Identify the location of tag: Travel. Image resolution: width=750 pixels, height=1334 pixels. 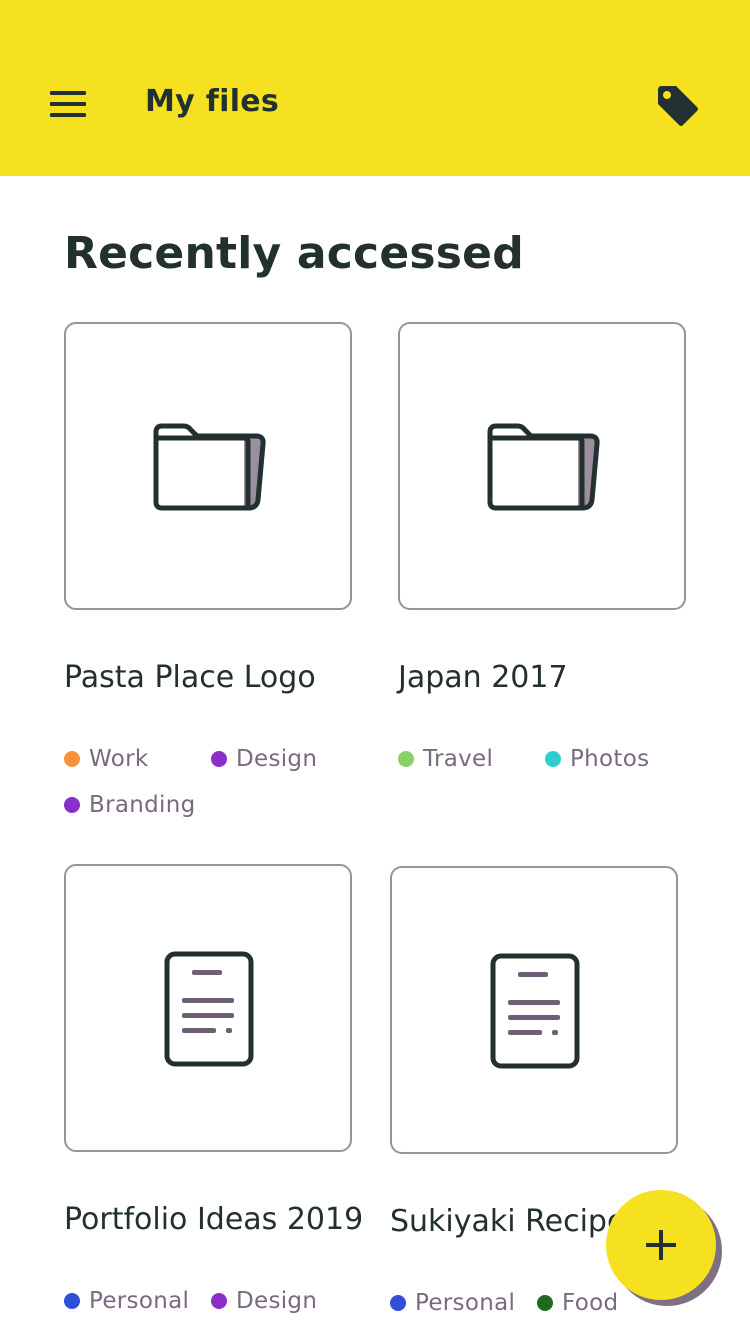
(445, 759).